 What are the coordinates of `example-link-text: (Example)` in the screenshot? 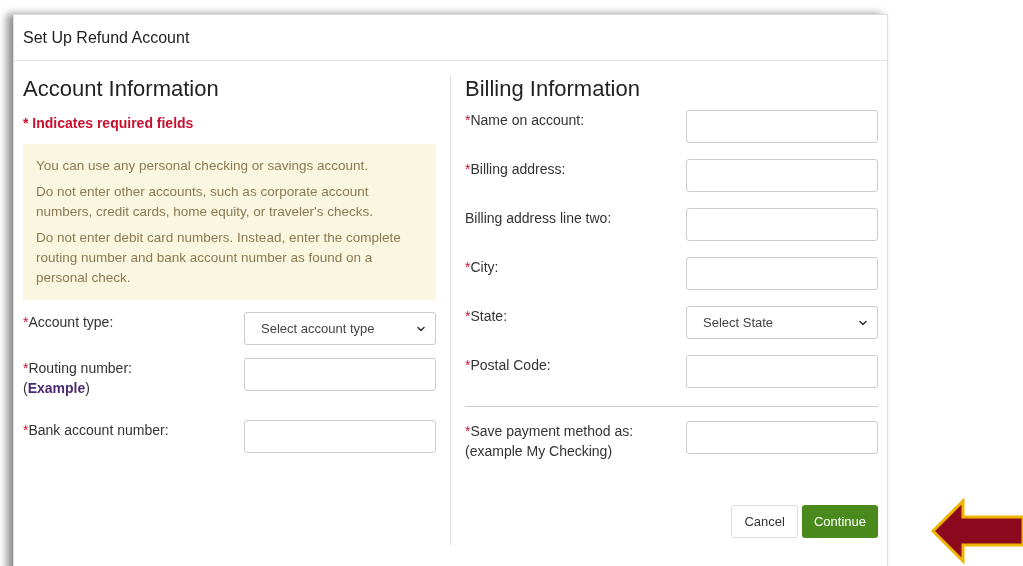 It's located at (57, 388).